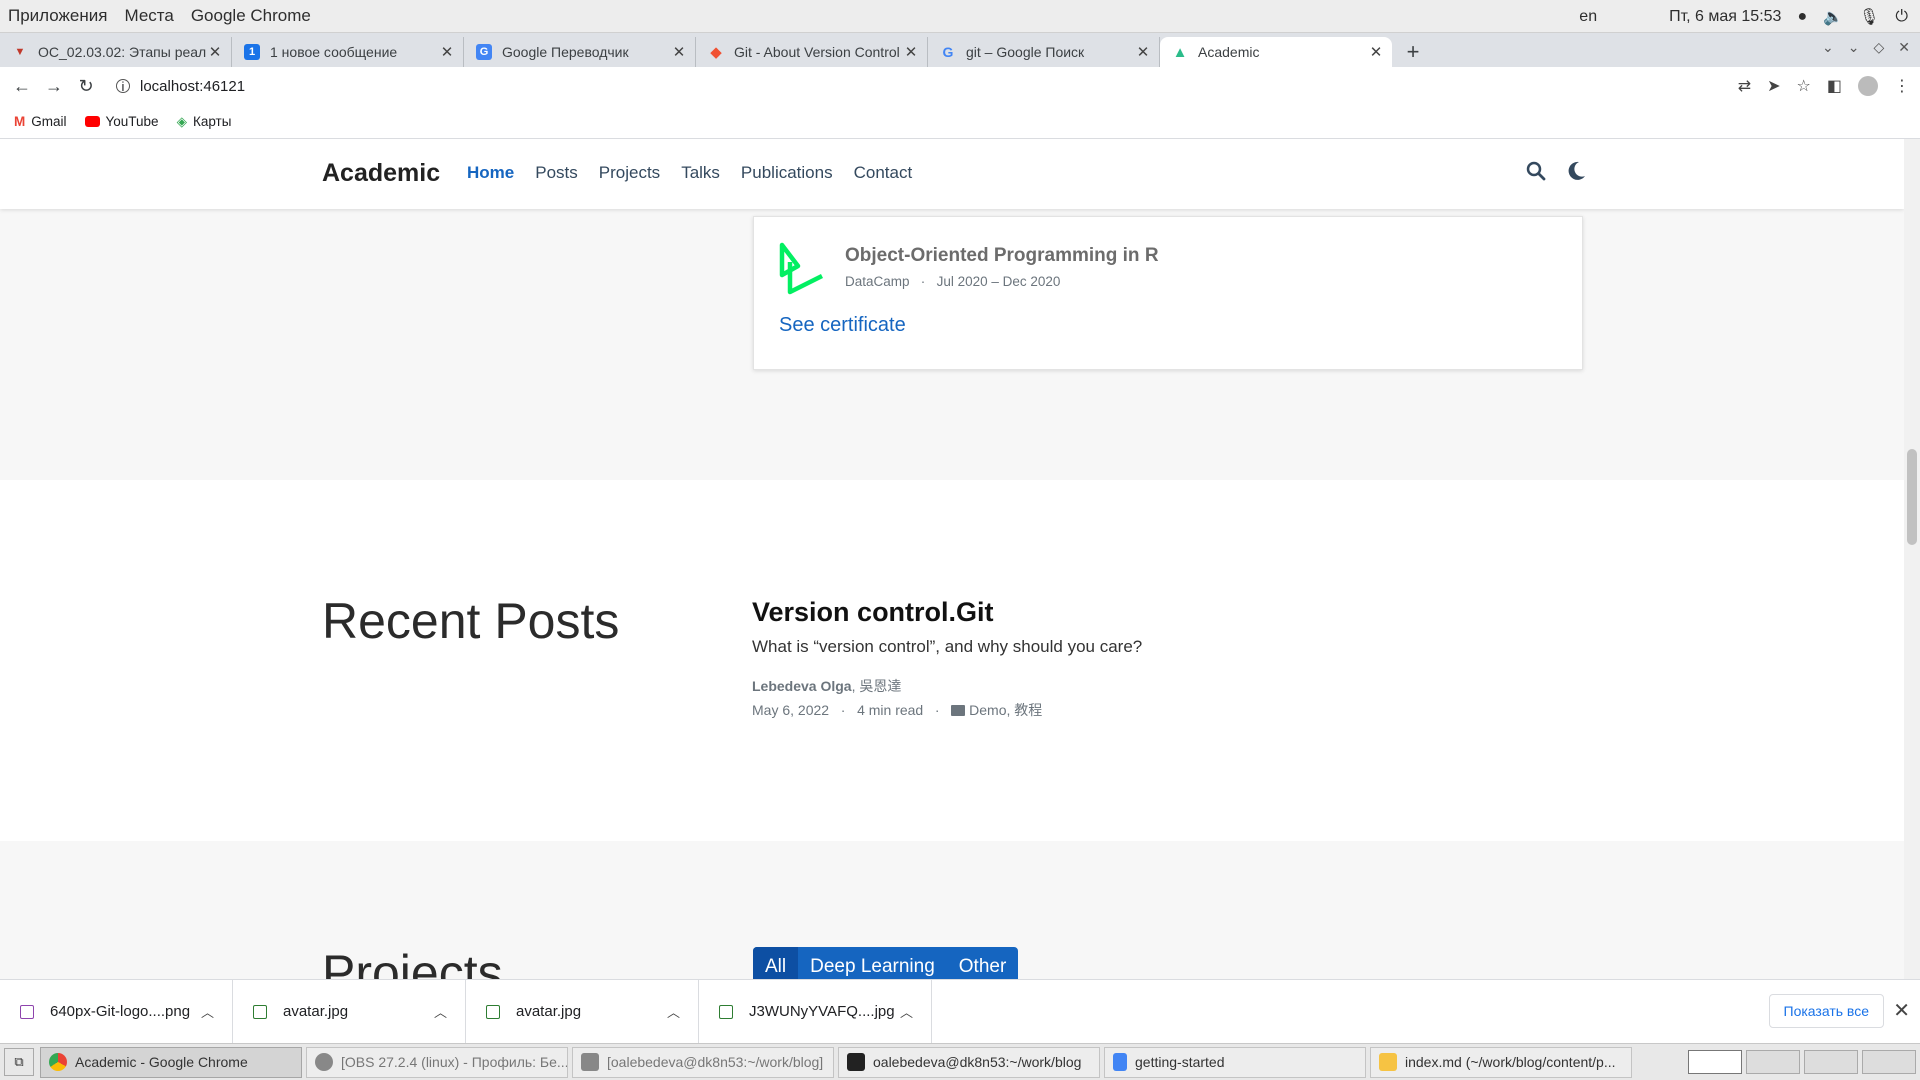  Describe the element at coordinates (716, 52) in the screenshot. I see `git-icon: ◆` at that location.